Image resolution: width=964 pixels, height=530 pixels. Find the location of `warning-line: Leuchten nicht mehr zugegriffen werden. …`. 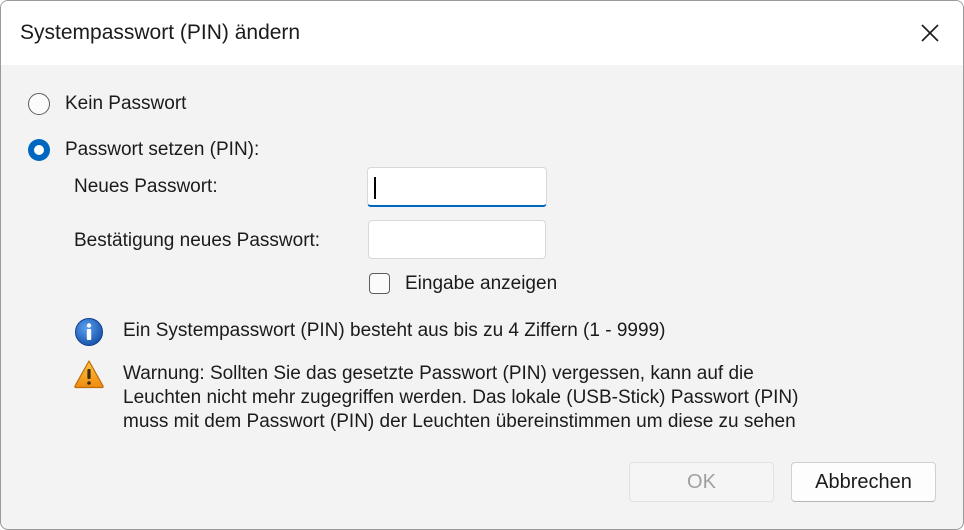

warning-line: Leuchten nicht mehr zugegriffen werden. … is located at coordinates (461, 397).